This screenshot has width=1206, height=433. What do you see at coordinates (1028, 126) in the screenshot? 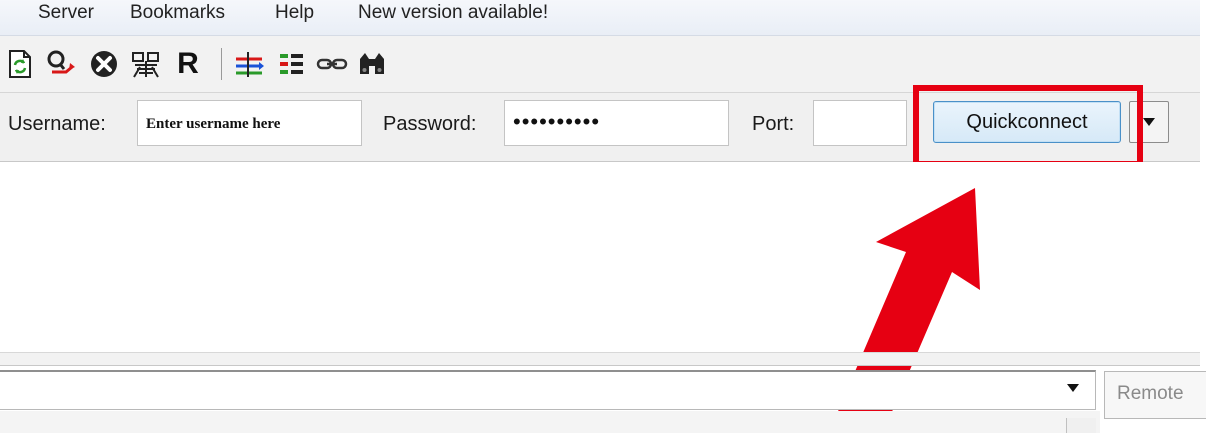
I see `quickconnect-highlight` at bounding box center [1028, 126].